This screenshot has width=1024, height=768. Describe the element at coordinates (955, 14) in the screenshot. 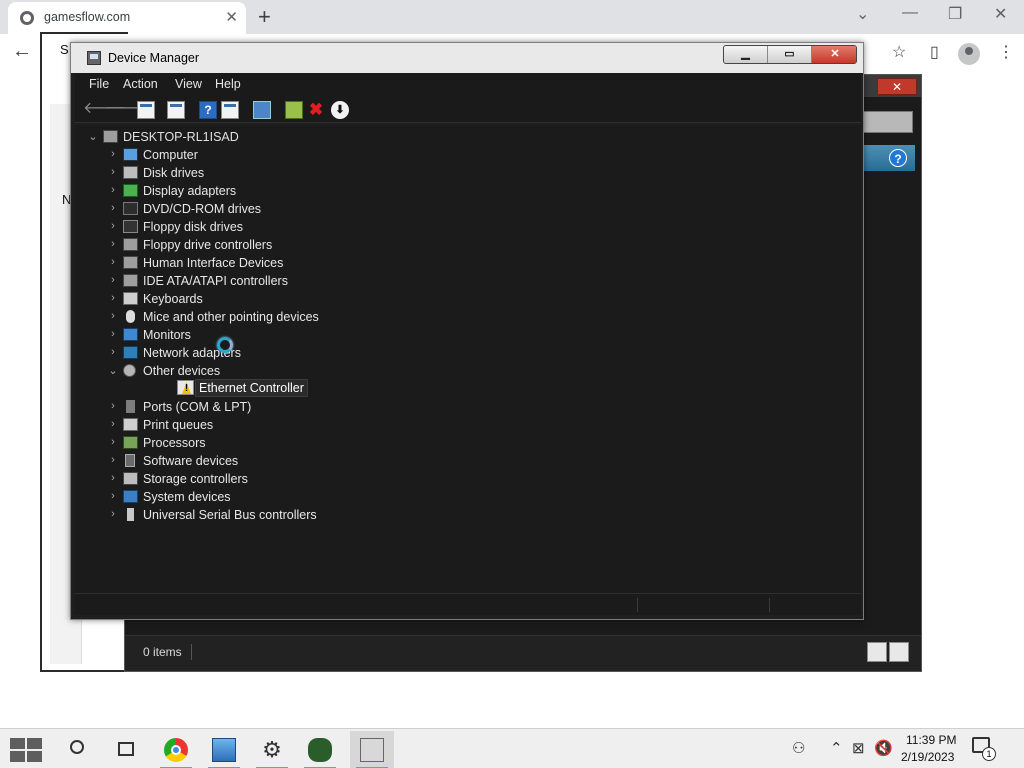

I see `restore-button: ❐` at that location.